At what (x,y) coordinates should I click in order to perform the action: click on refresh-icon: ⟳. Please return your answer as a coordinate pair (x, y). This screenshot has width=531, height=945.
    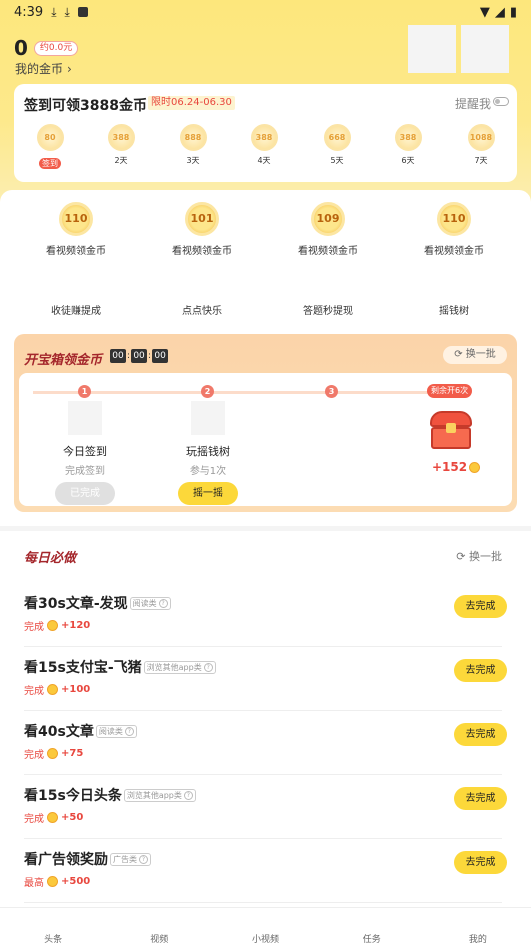
    Looking at the image, I should click on (458, 354).